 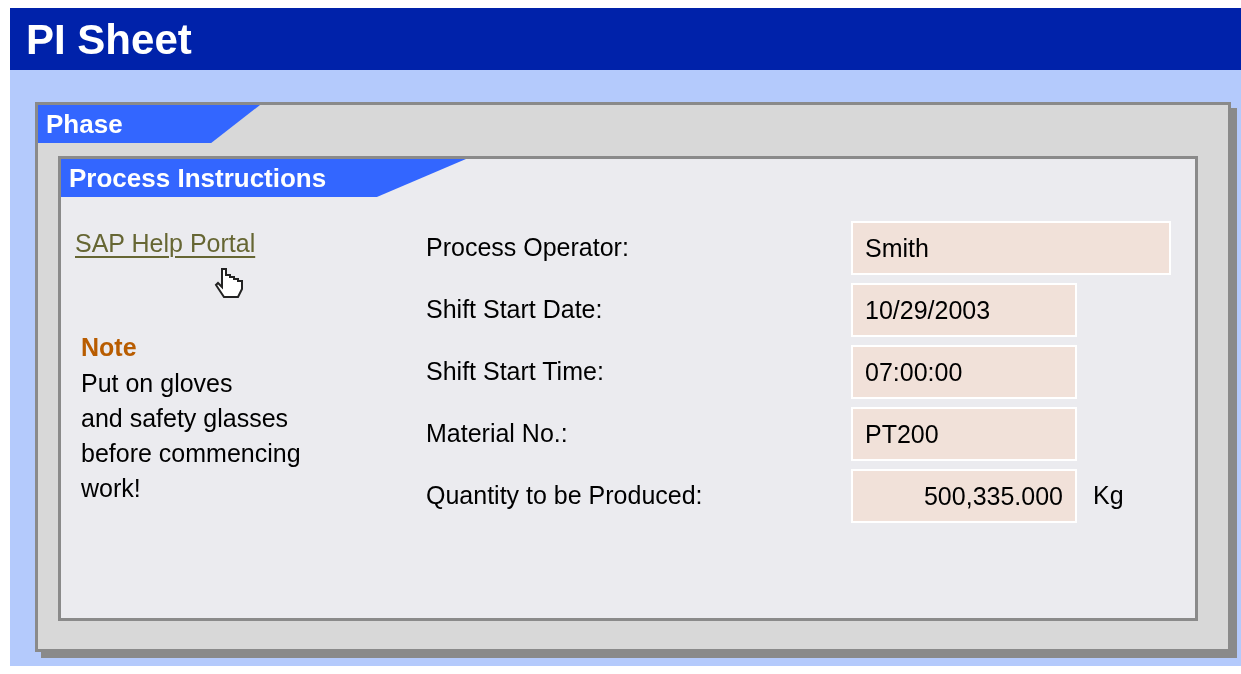 I want to click on note-title: Note, so click(x=109, y=347).